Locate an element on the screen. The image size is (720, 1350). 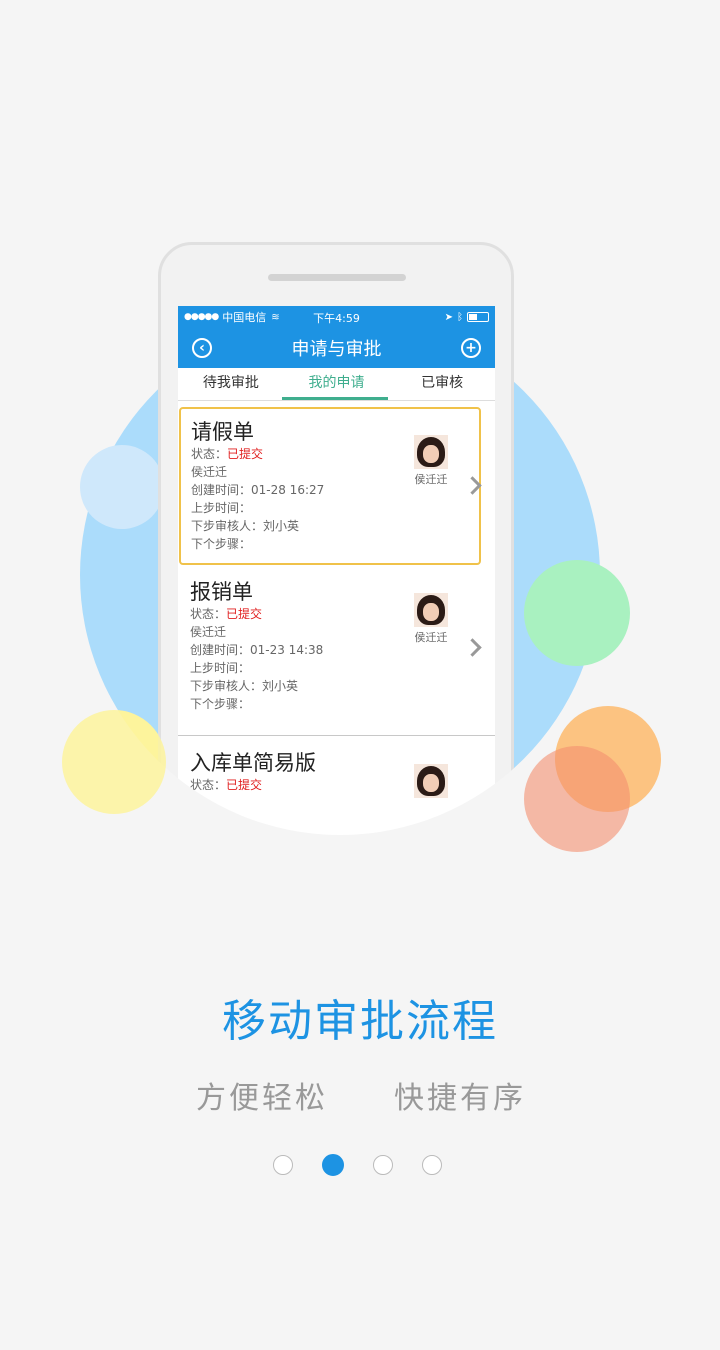
location-icon: ➤ is located at coordinates (448, 317).